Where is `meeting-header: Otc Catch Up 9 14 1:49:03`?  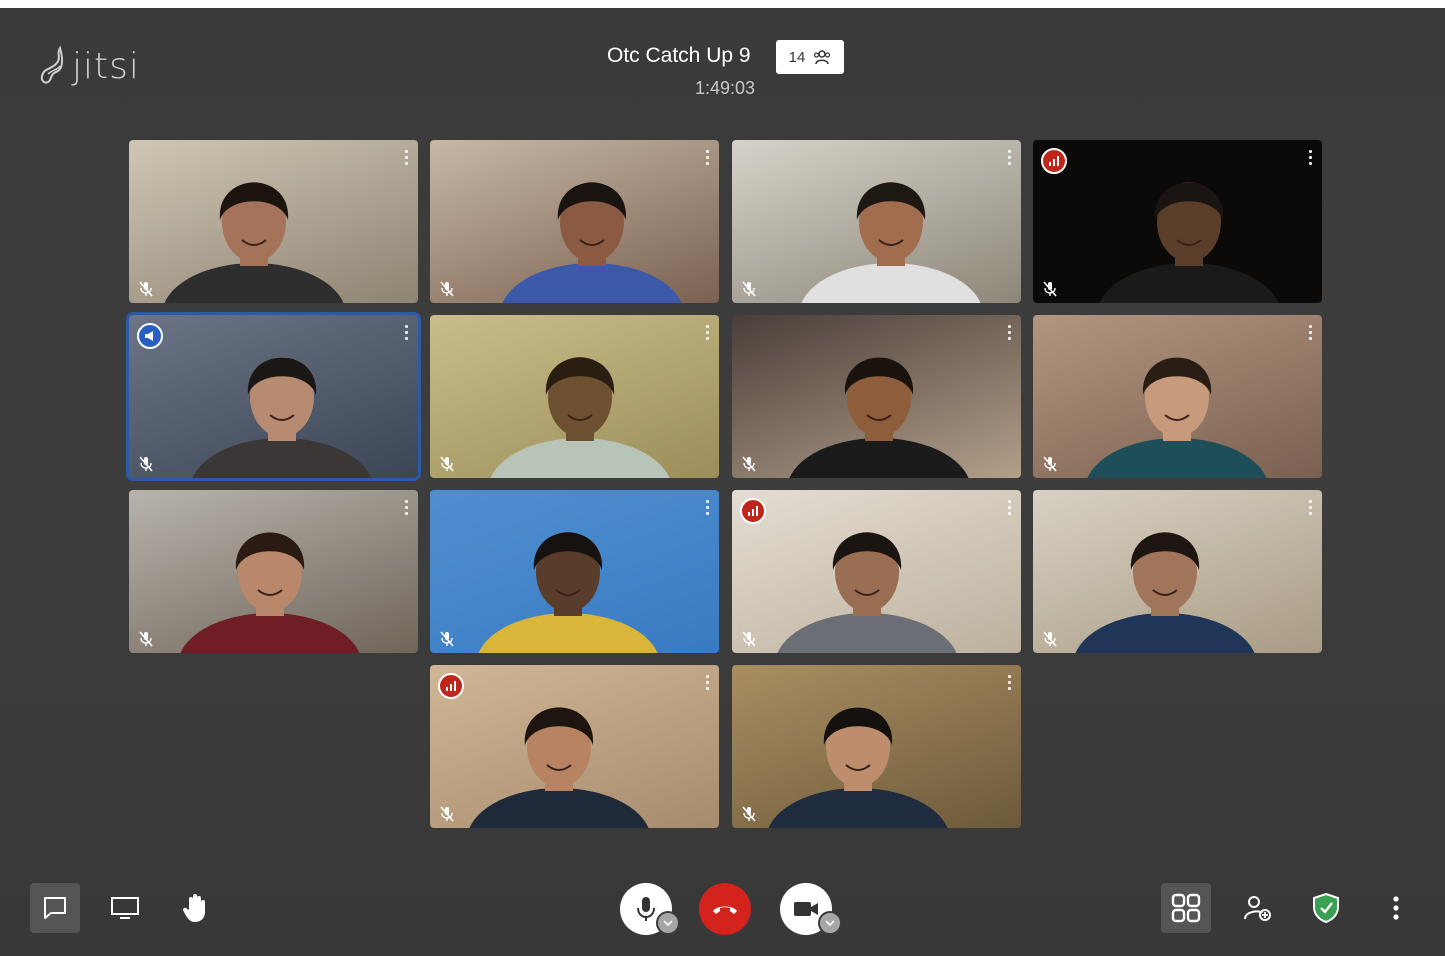
meeting-header: Otc Catch Up 9 14 1:49:03 is located at coordinates (722, 75).